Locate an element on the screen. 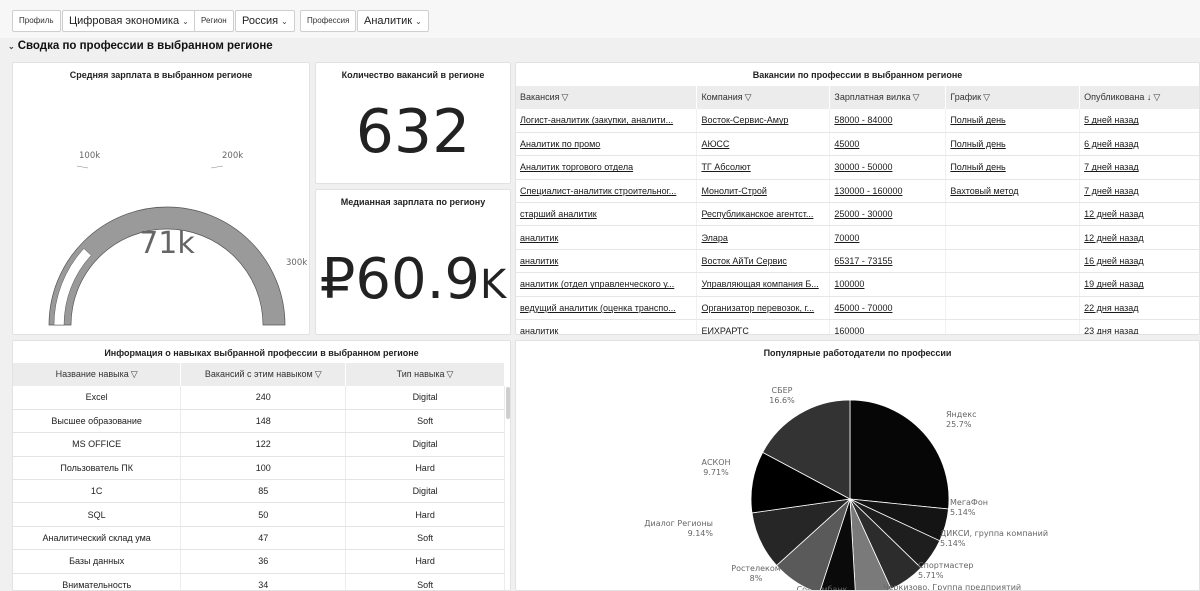 The width and height of the screenshot is (1200, 591). table-row: Внимательность 34 Soft is located at coordinates (259, 581).